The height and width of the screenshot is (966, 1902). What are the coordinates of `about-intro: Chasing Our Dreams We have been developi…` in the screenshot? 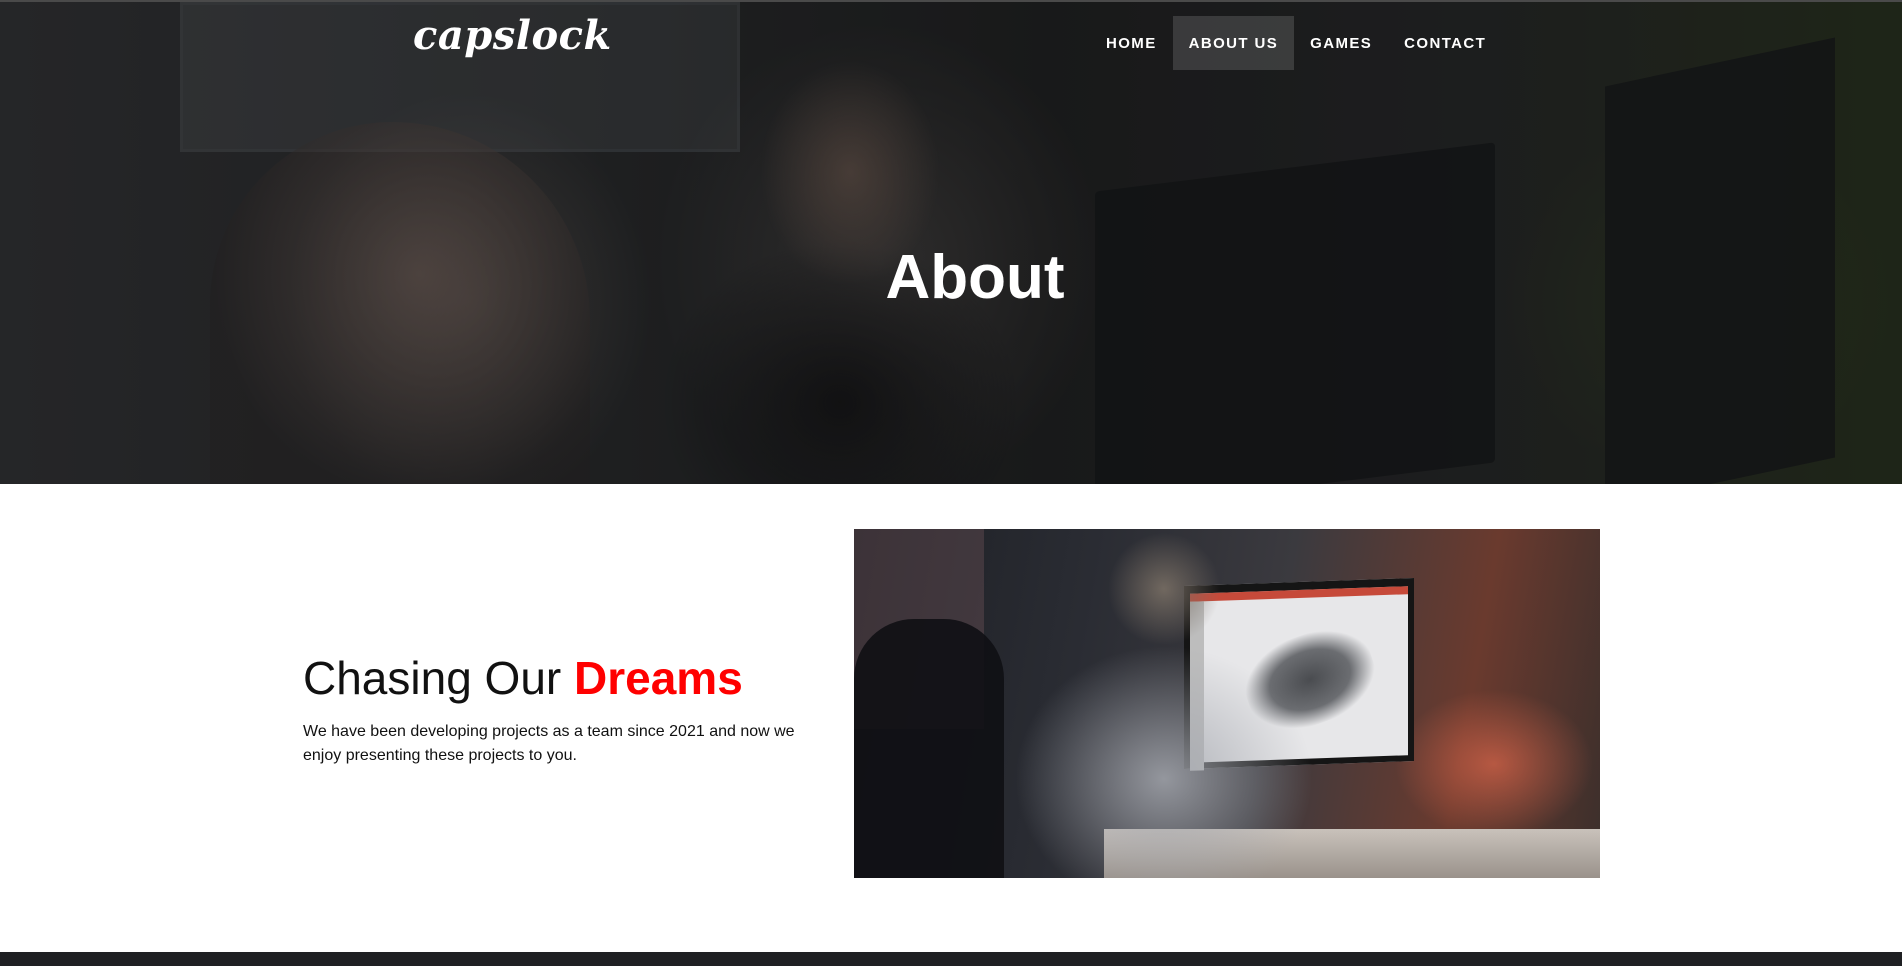 It's located at (558, 710).